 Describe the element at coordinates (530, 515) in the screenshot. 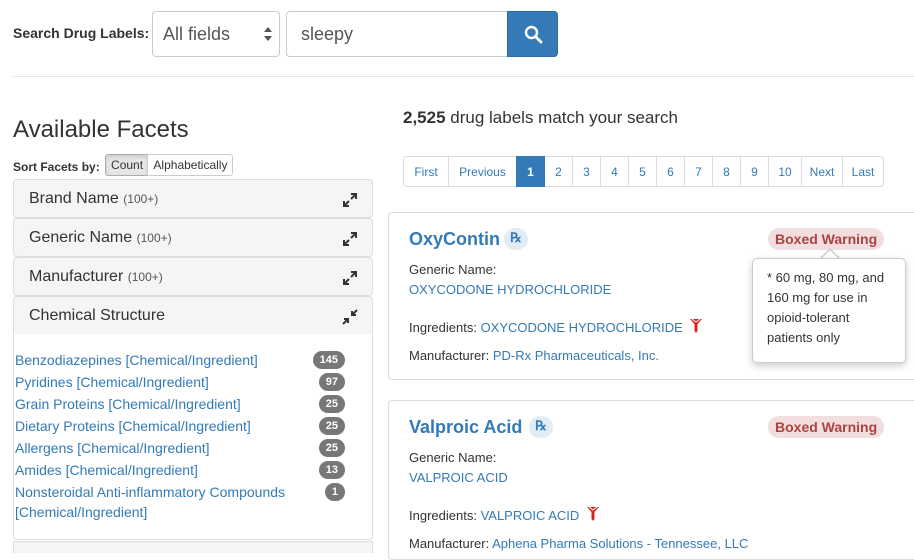

I see `ingredient-link: VALPROIC ACID` at that location.